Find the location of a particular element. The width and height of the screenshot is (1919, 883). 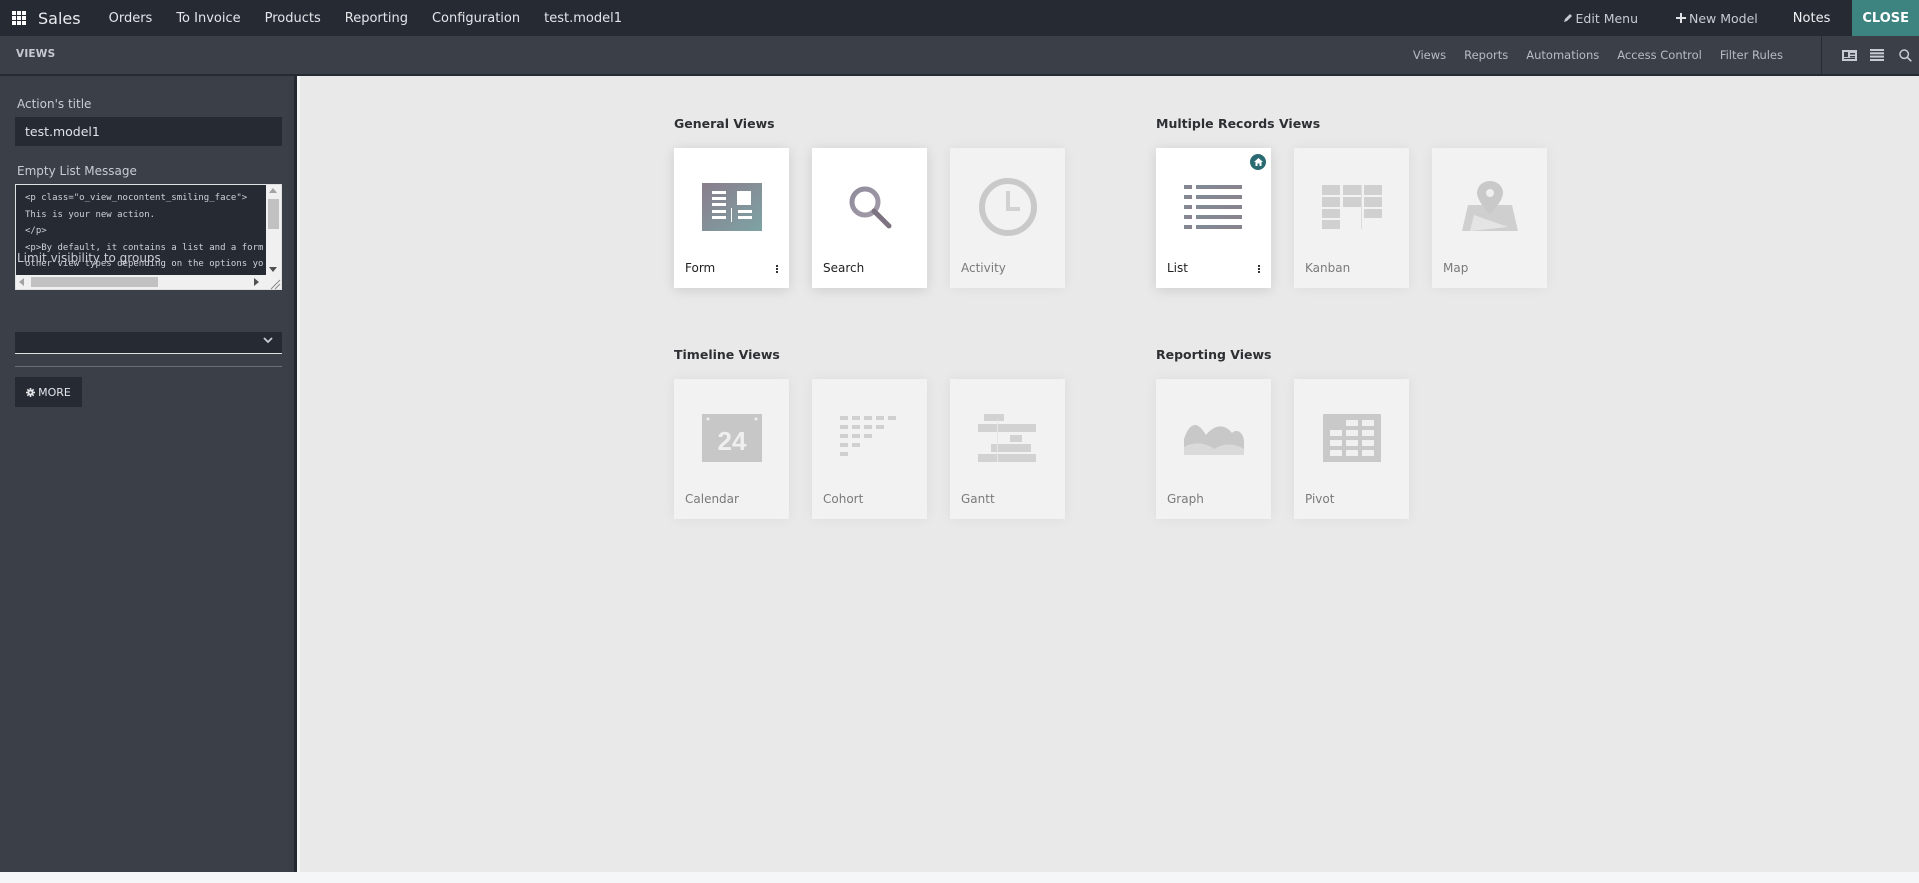

menu-reporting: Reporting is located at coordinates (376, 18).